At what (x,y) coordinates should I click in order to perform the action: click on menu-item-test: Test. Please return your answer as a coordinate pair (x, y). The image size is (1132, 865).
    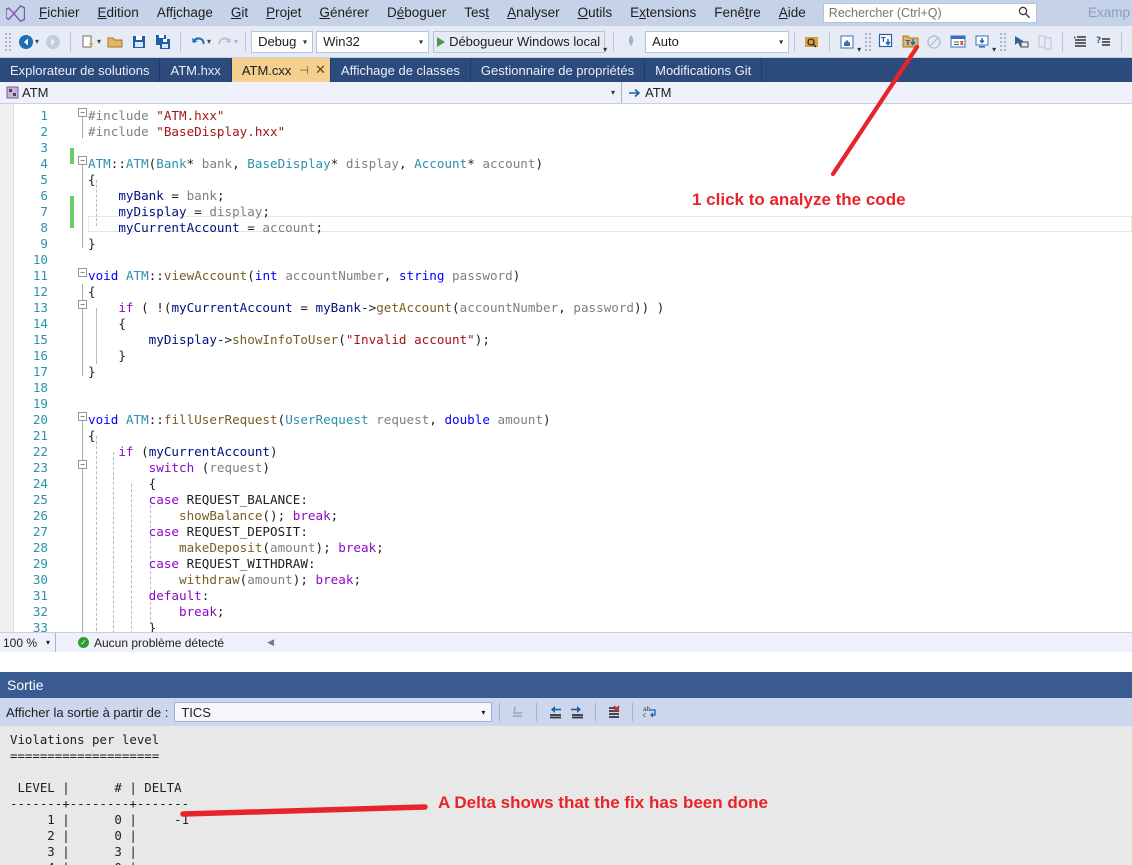
    Looking at the image, I should click on (476, 13).